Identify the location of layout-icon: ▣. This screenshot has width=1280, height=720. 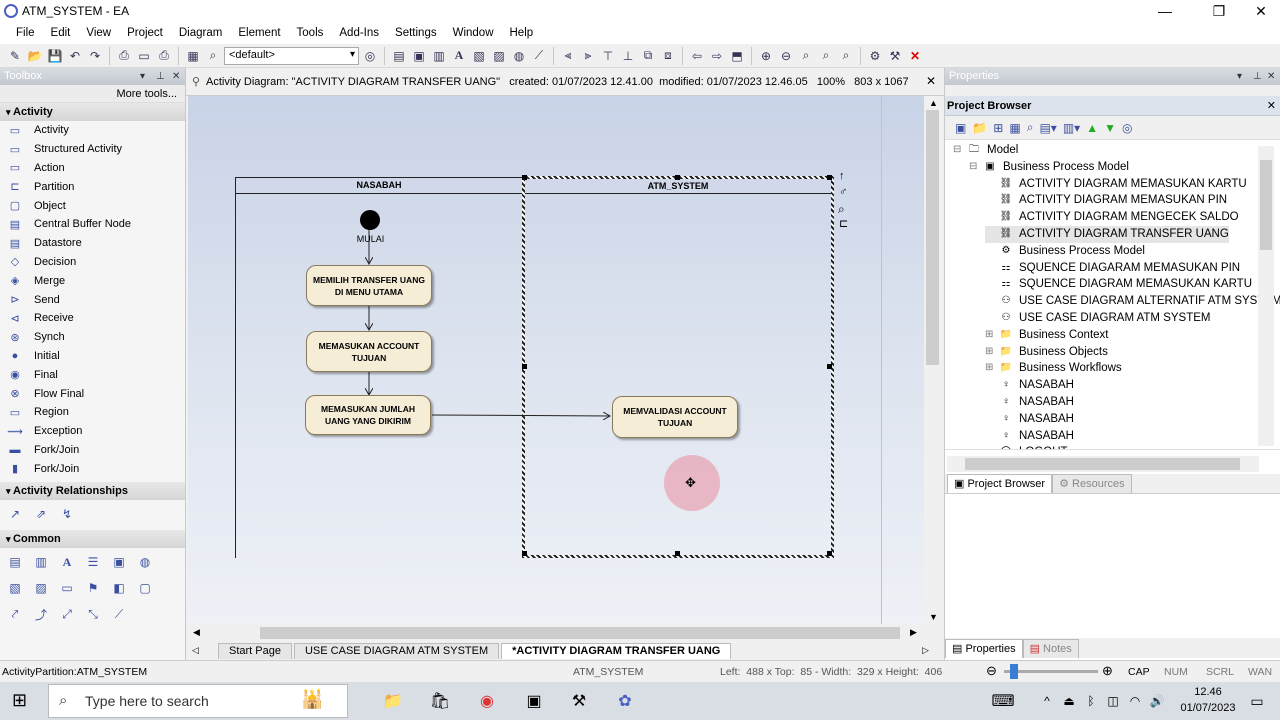
(419, 56).